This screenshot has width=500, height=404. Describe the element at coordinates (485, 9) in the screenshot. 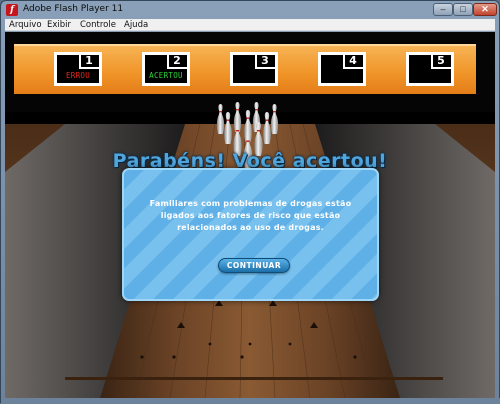

I see `close-button: ✕` at that location.